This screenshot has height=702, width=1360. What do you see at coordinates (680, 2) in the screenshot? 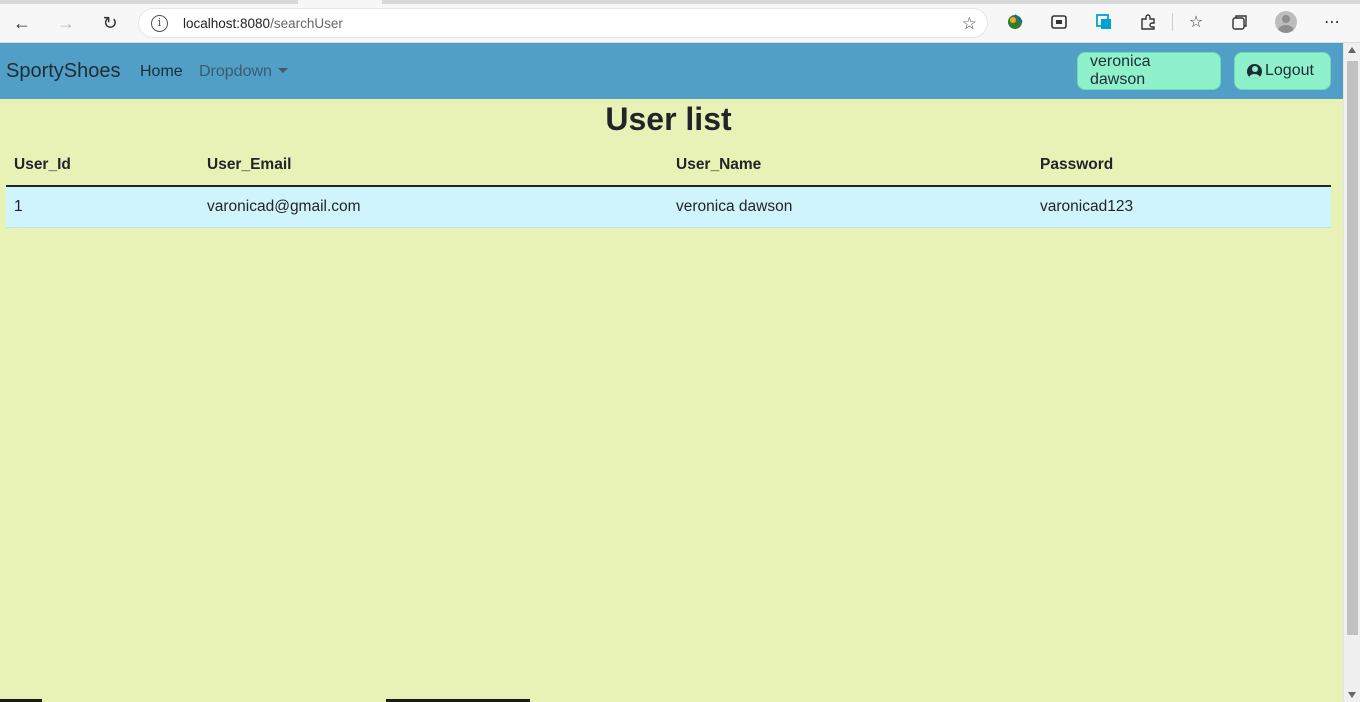
I see `tab-strip` at bounding box center [680, 2].